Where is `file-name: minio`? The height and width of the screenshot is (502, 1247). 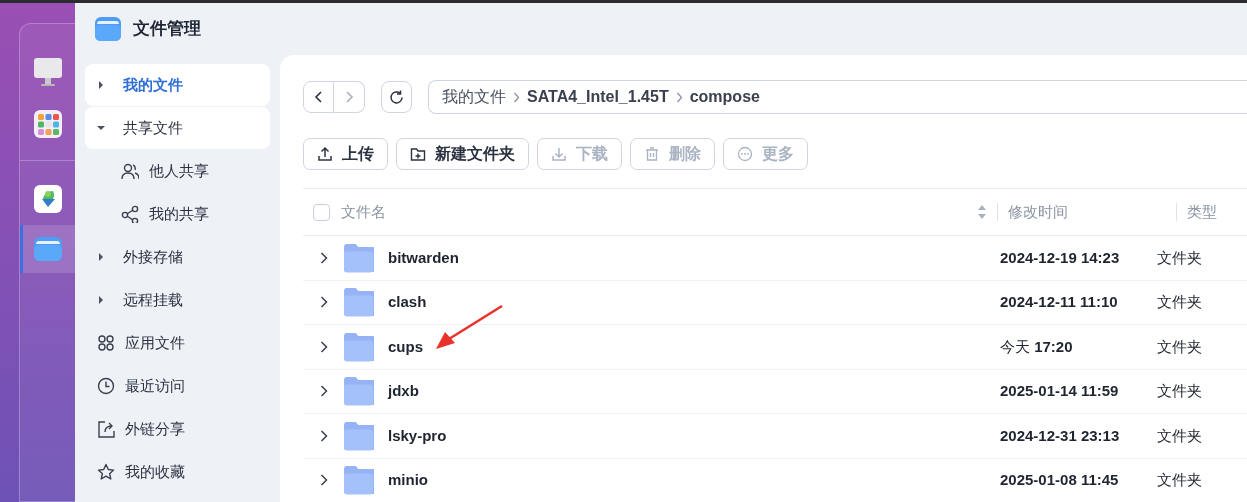
file-name: minio is located at coordinates (688, 480).